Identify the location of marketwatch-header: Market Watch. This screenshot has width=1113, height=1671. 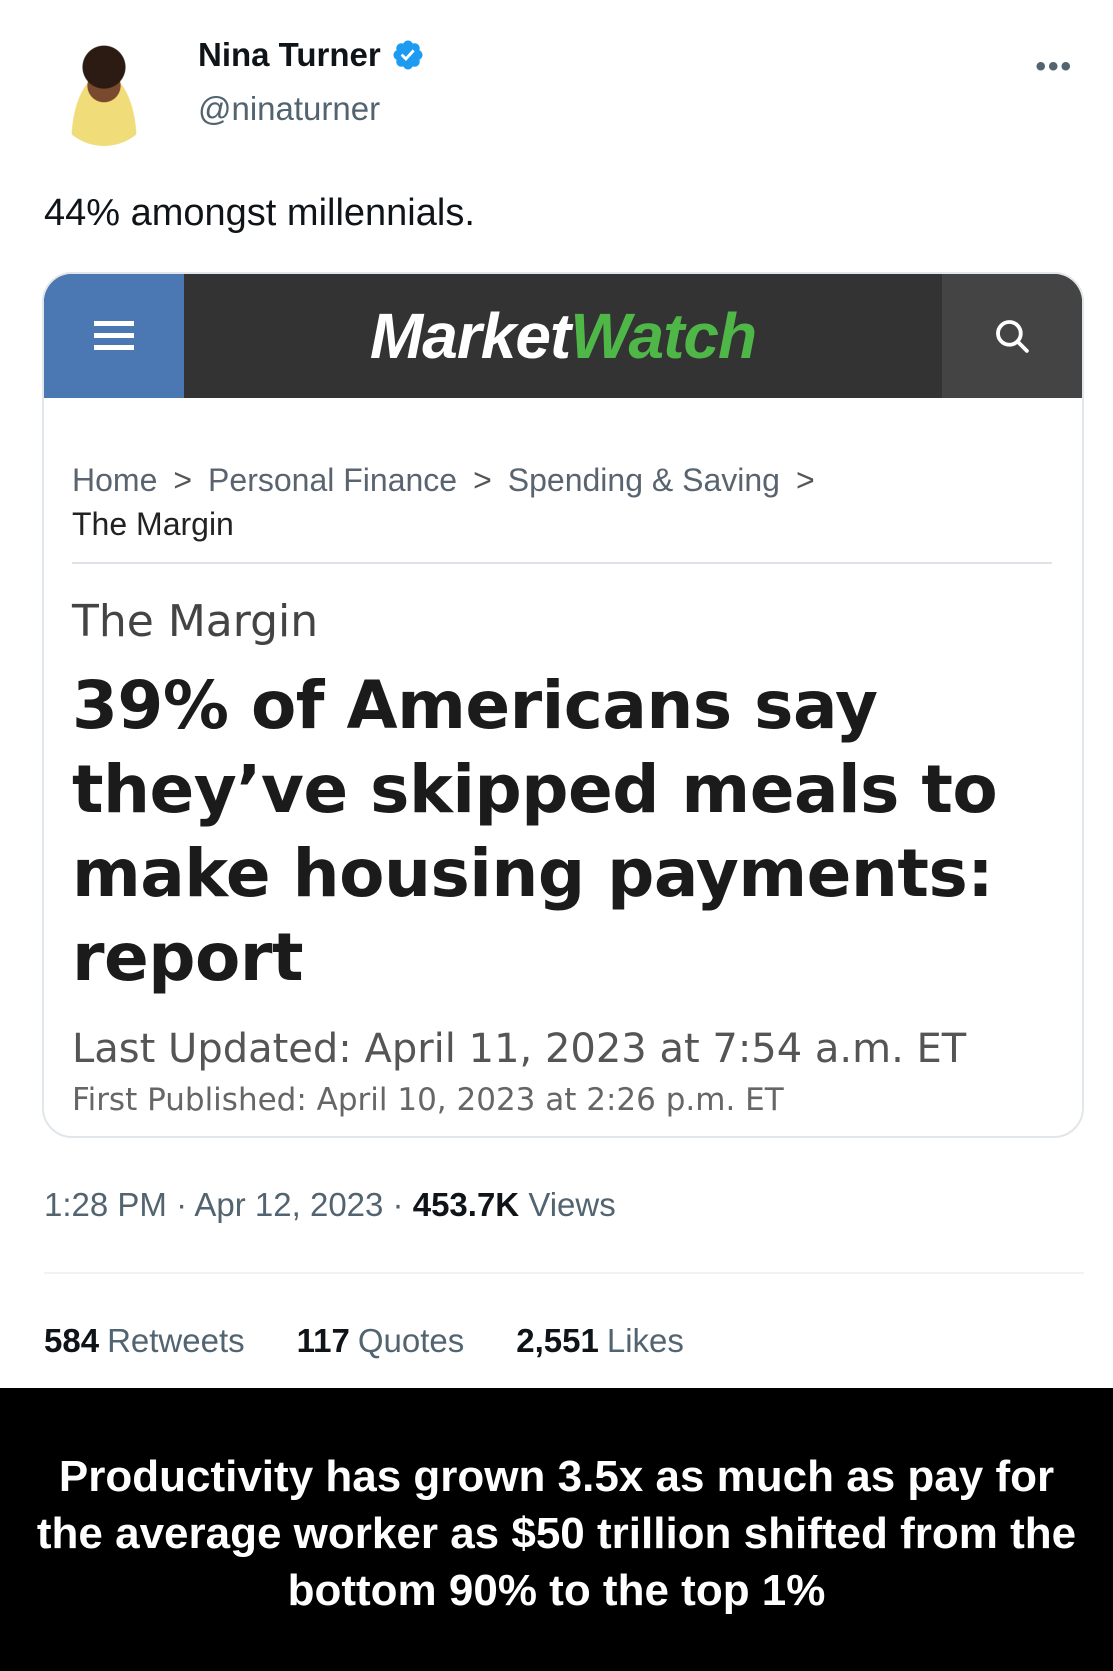
(563, 336).